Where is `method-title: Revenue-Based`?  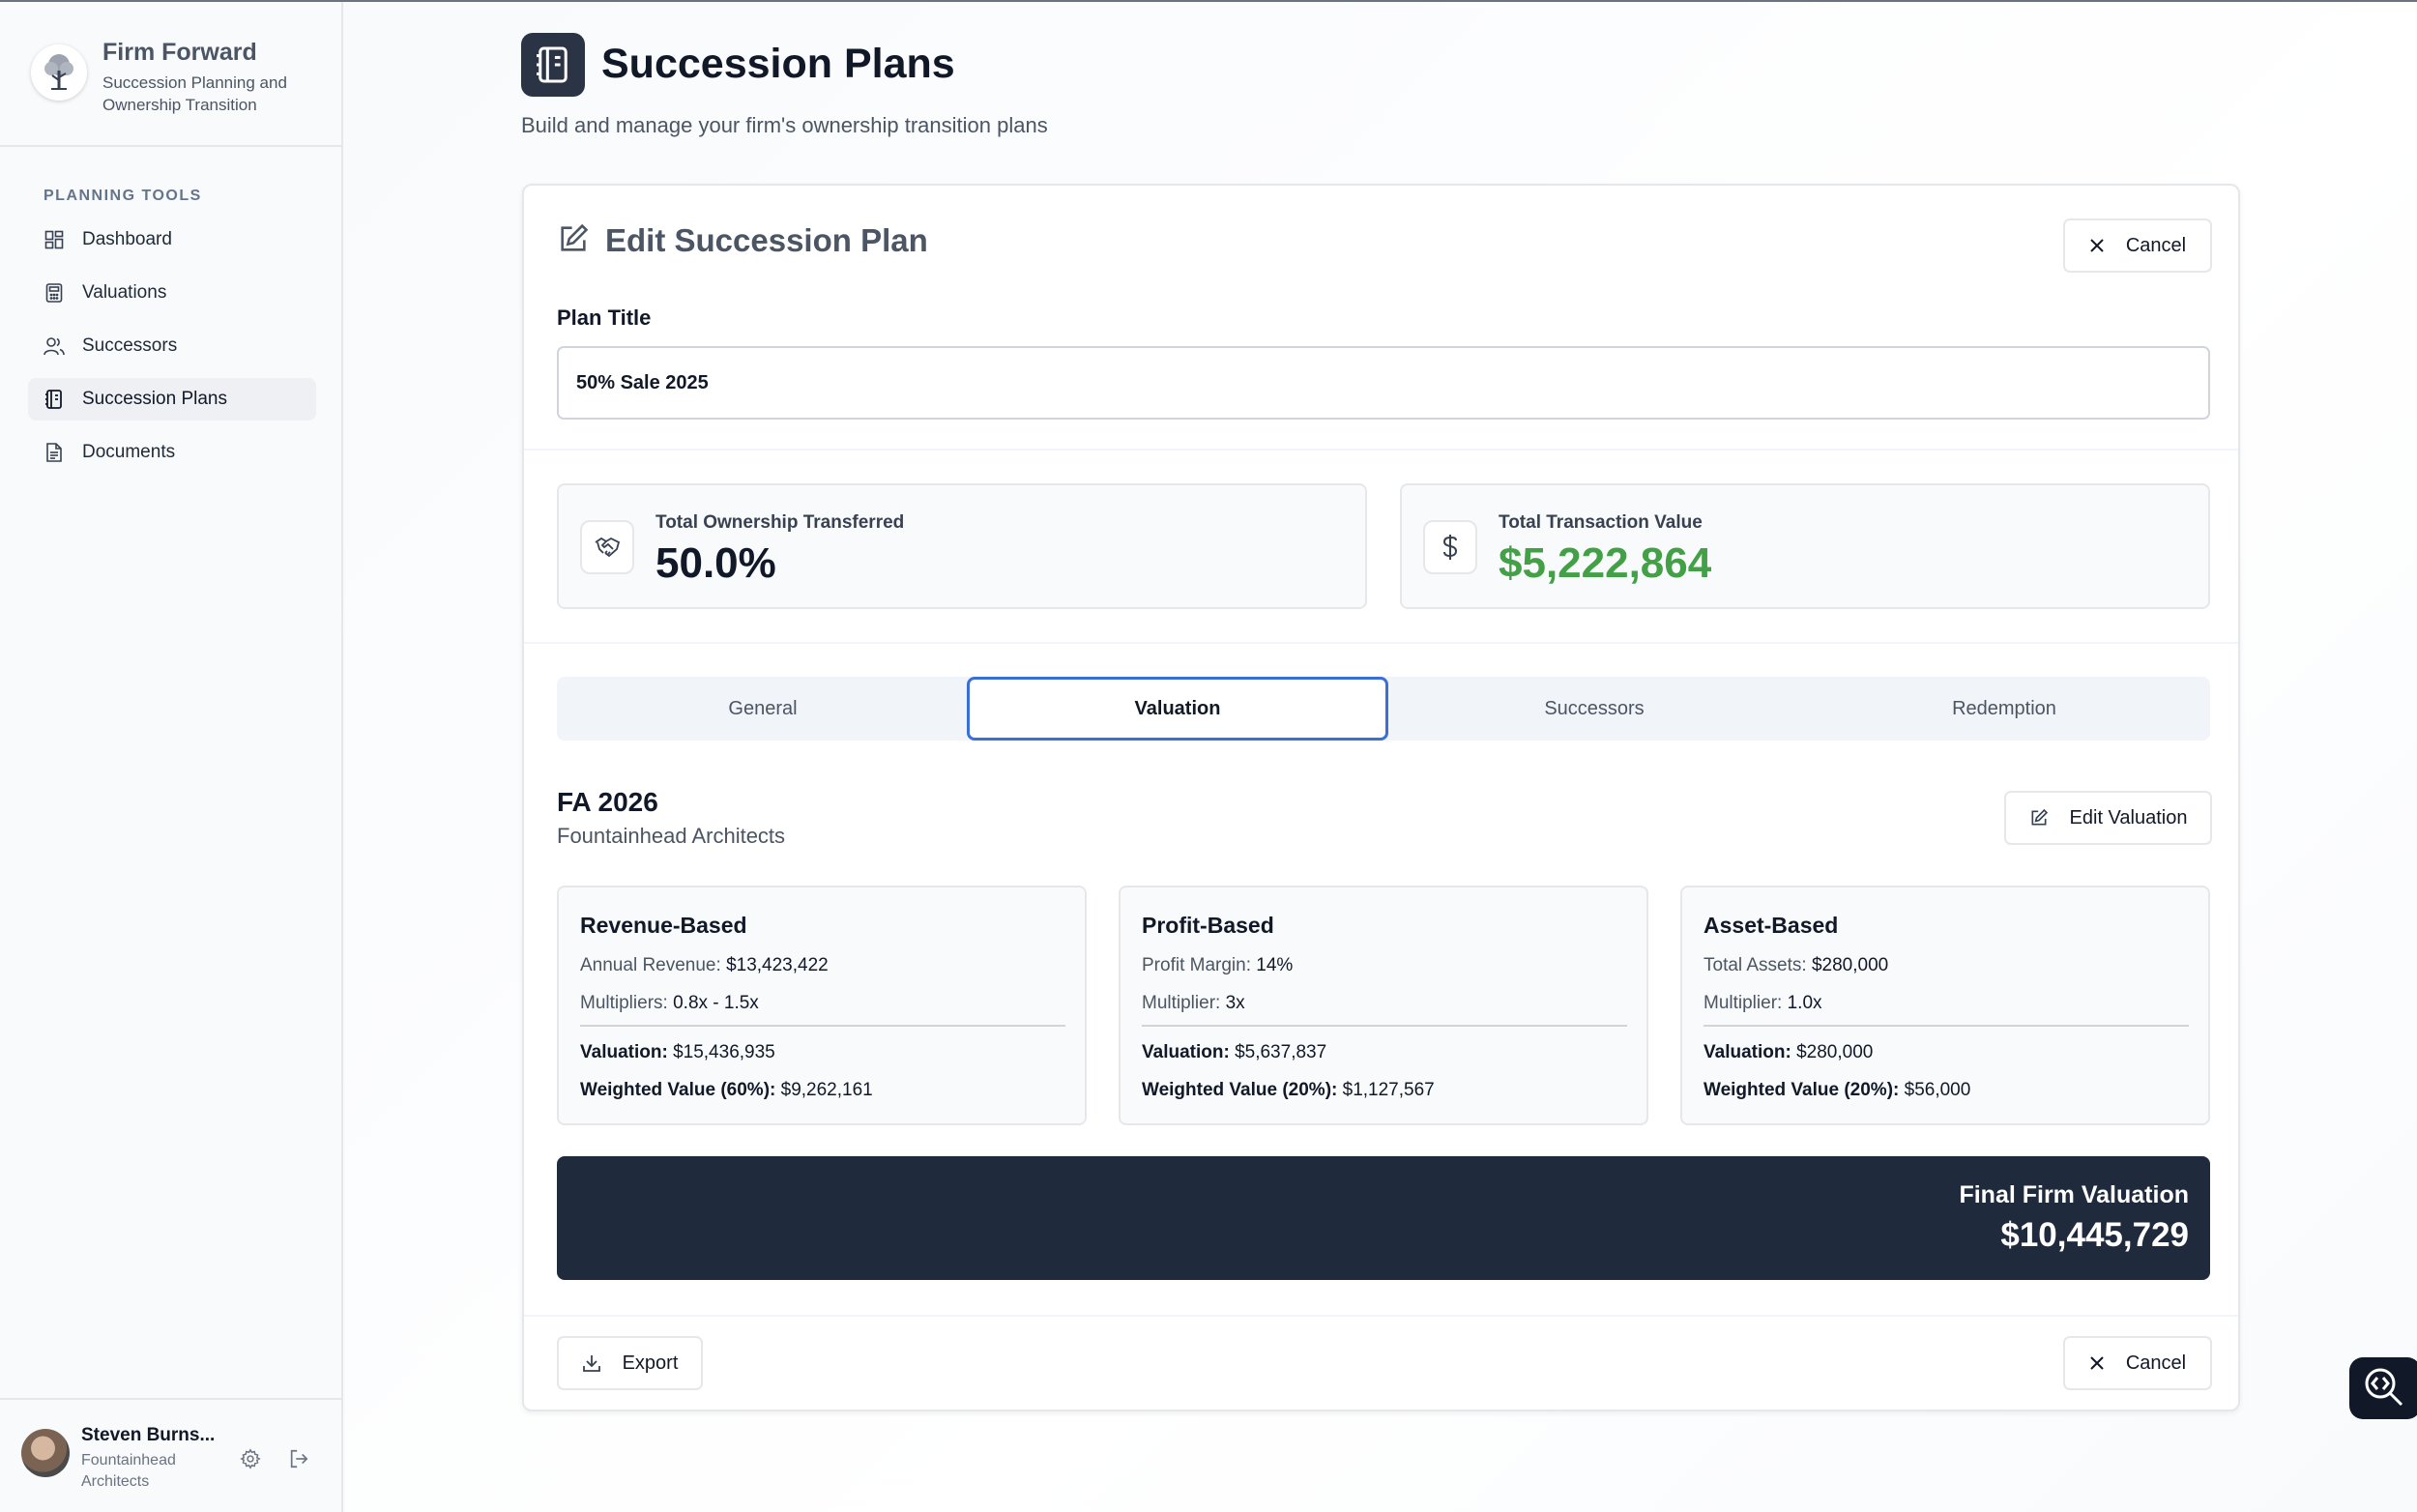
method-title: Revenue-Based is located at coordinates (663, 925).